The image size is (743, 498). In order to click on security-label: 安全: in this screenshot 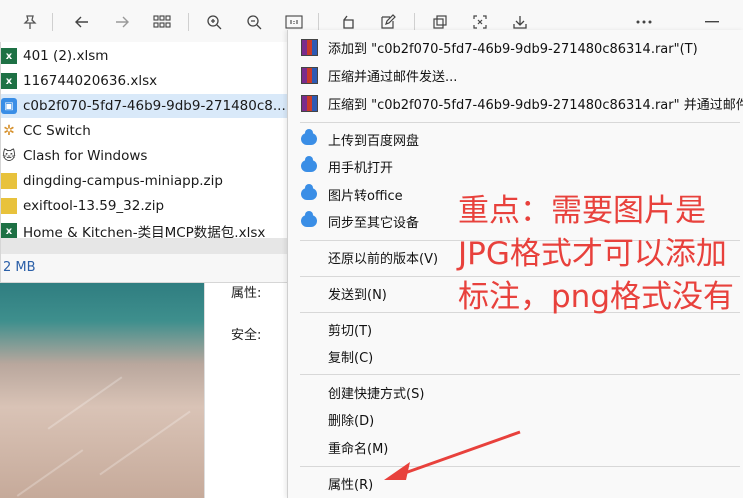, I will do `click(246, 335)`.